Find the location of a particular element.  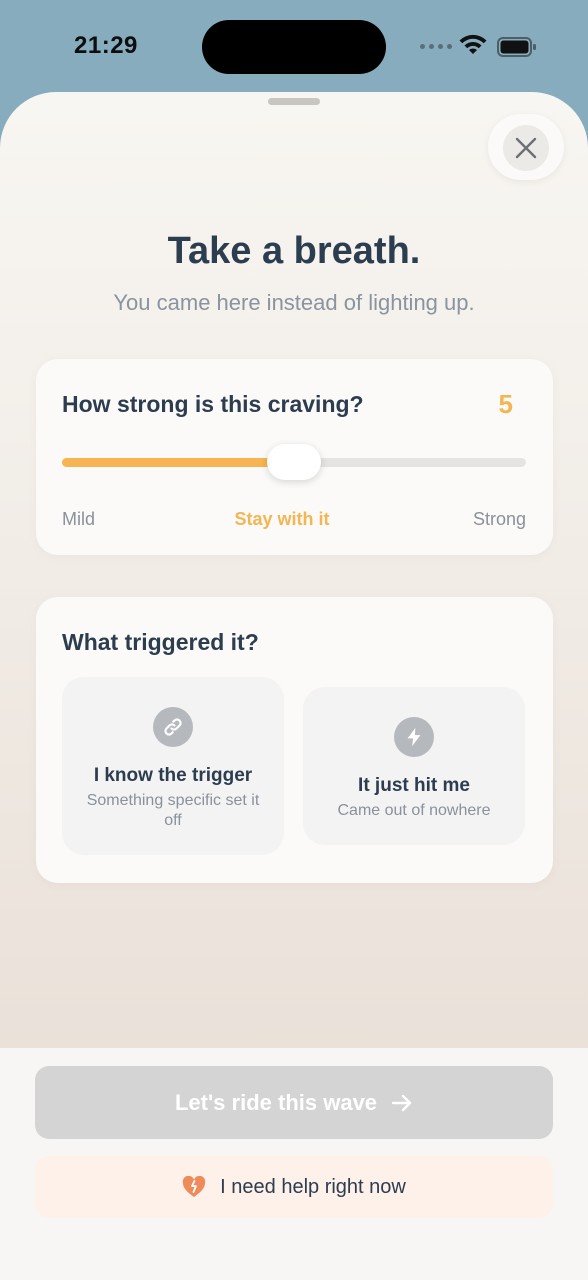

option-description: Came out of nowhere is located at coordinates (414, 810).